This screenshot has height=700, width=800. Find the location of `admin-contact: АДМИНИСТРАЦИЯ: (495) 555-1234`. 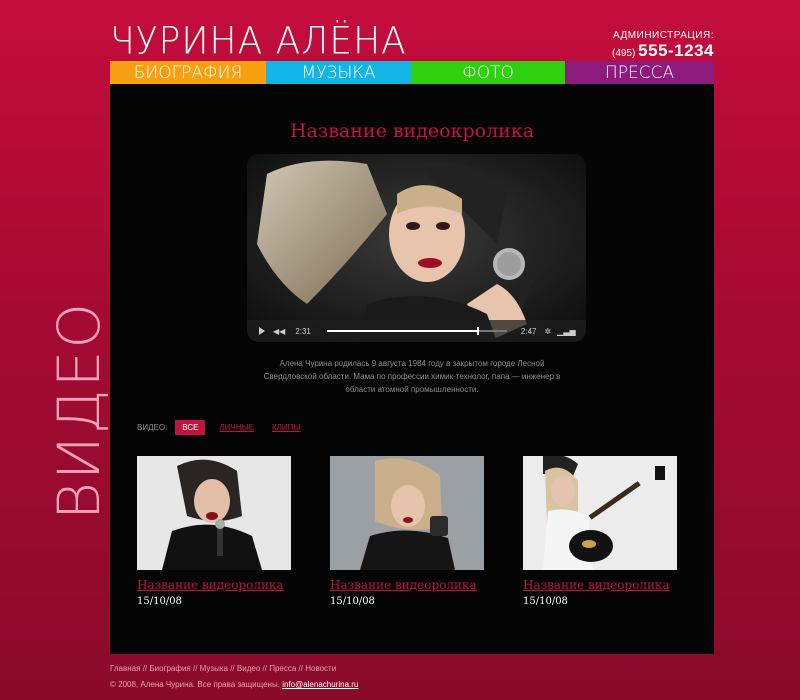

admin-contact: АДМИНИСТРАЦИЯ: (495) 555-1234 is located at coordinates (663, 45).